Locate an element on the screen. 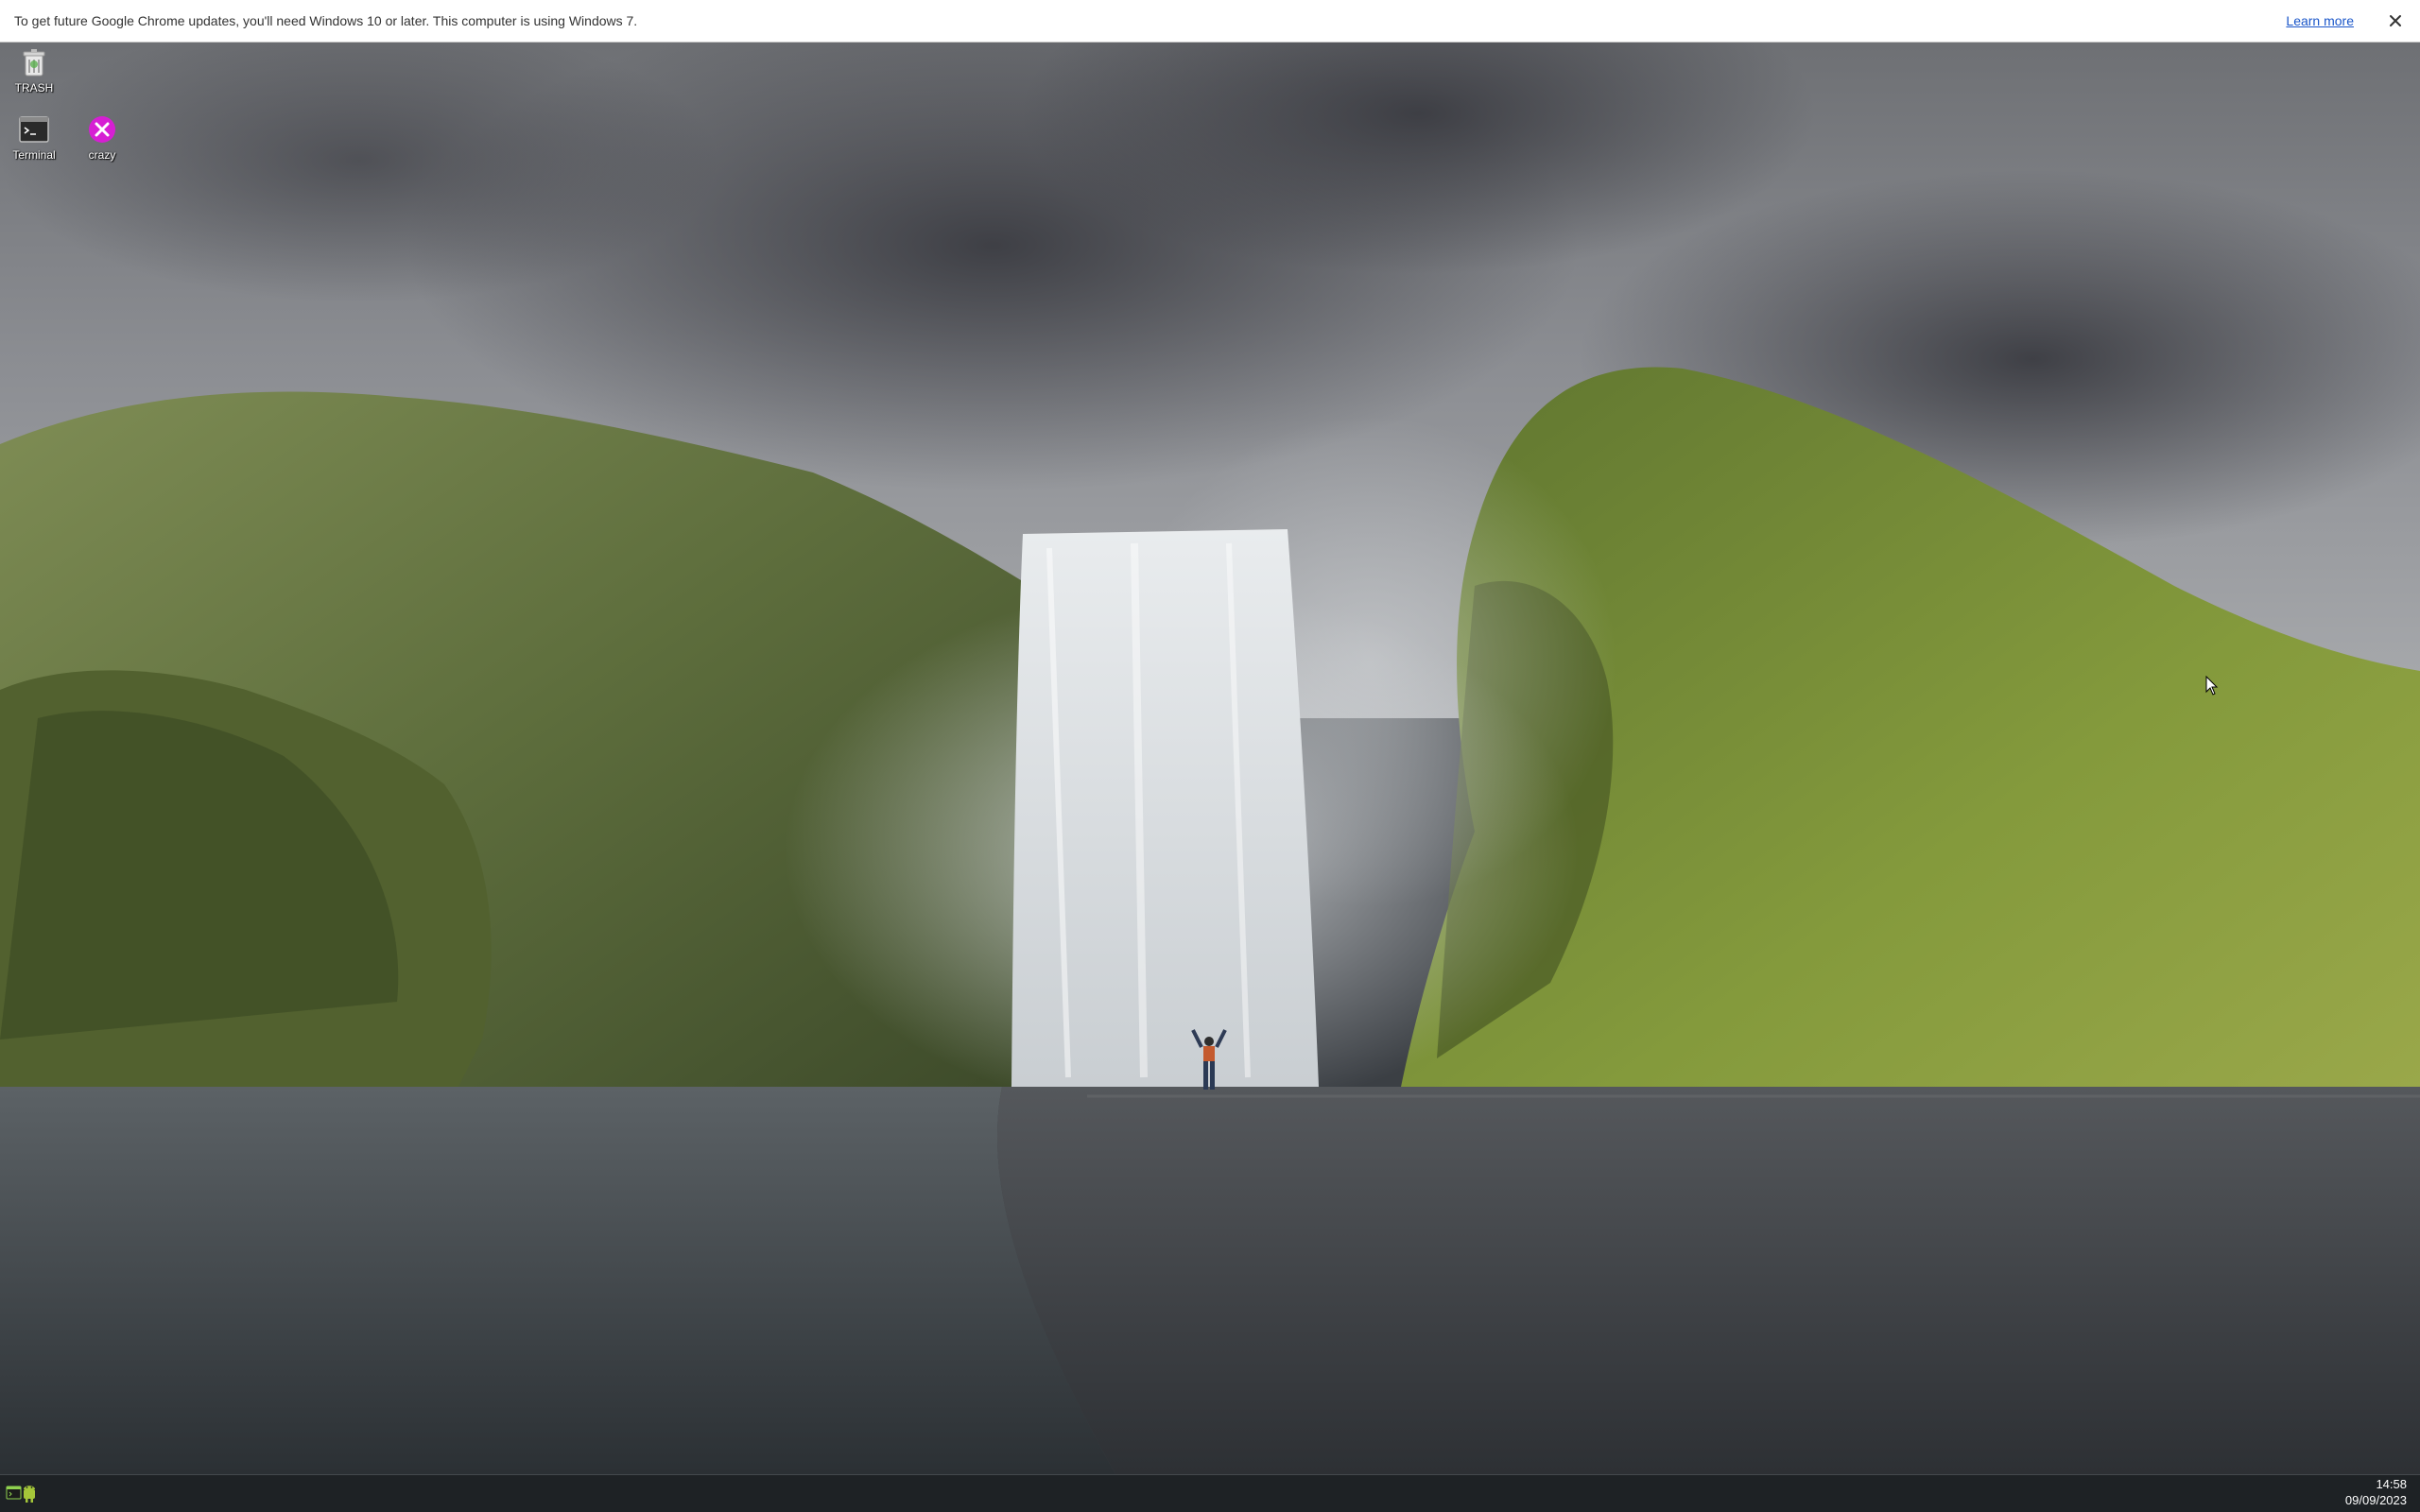 The width and height of the screenshot is (2420, 1512). desktop-icon-terminal: Terminal is located at coordinates (34, 137).